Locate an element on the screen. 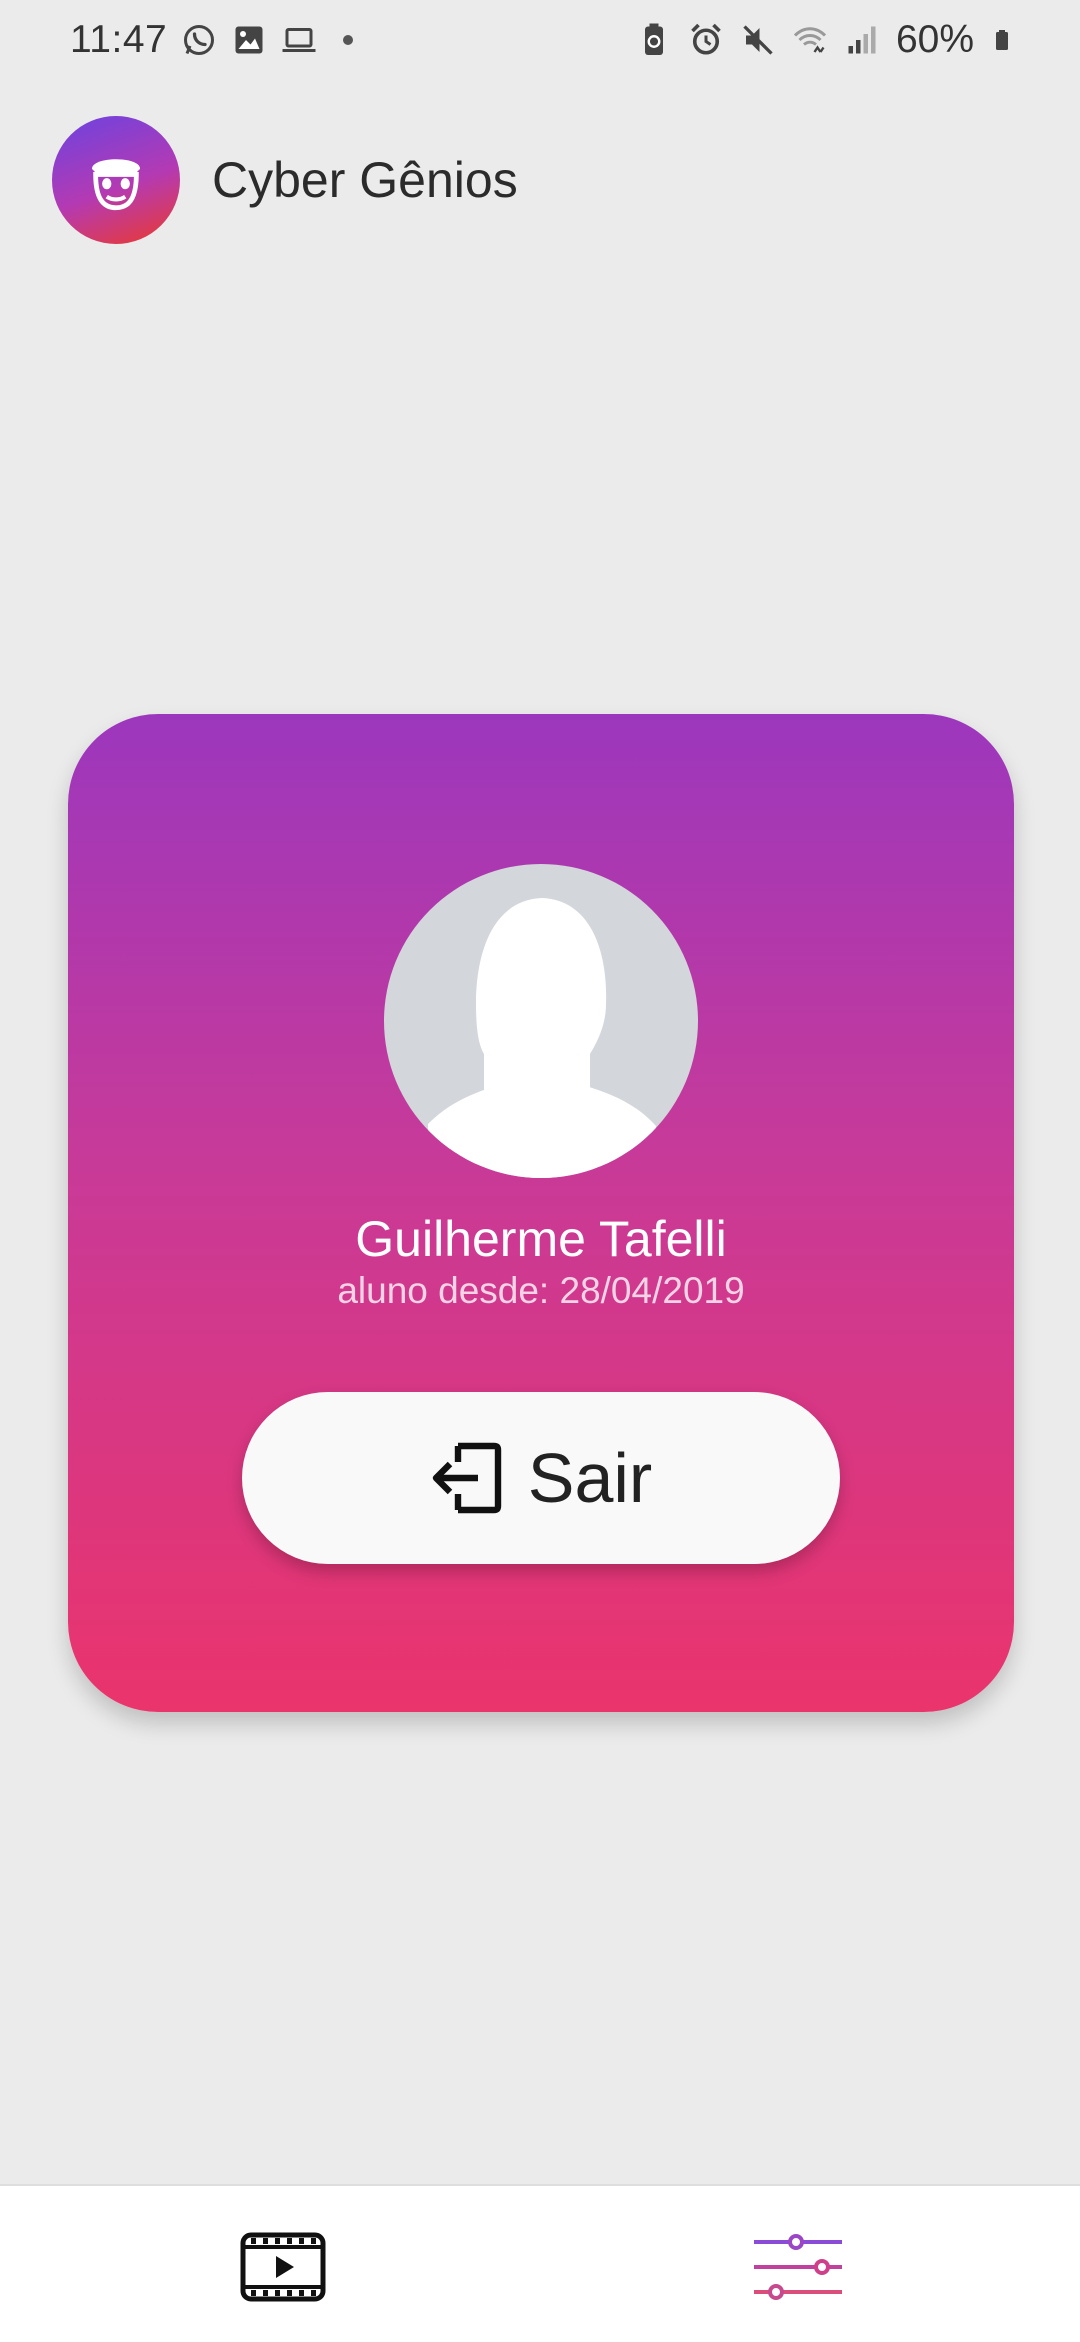 The width and height of the screenshot is (1080, 2342). nav-videos-button is located at coordinates (283, 2267).